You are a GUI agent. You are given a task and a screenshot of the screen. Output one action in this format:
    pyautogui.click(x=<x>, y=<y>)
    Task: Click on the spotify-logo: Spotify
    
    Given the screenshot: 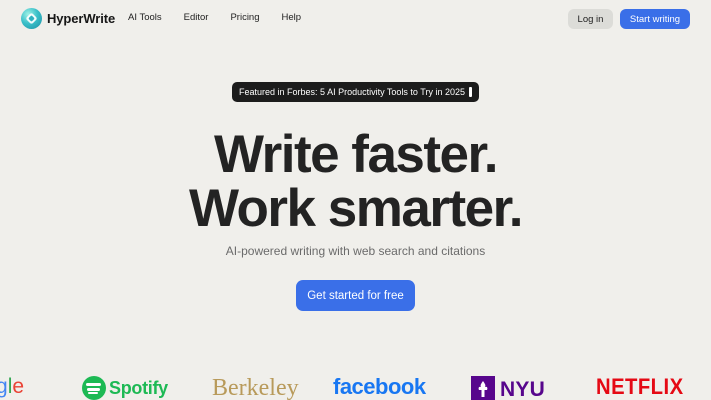 What is the action you would take?
    pyautogui.click(x=125, y=388)
    